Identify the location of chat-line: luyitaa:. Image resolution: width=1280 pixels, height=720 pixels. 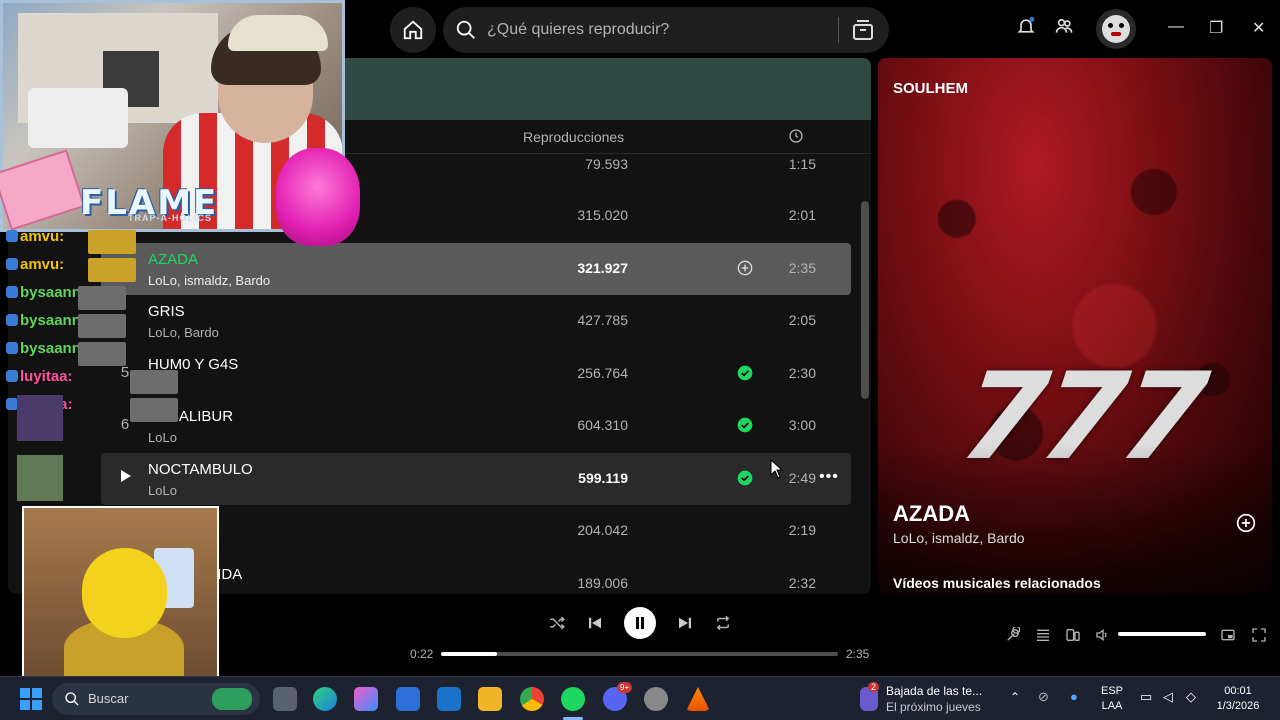
(39, 376).